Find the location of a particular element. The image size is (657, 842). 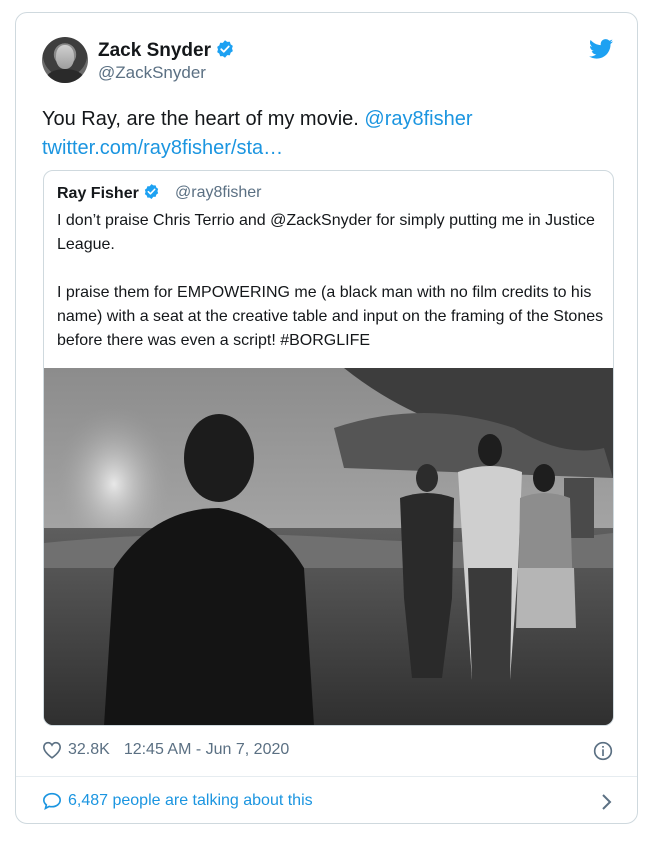

talking-count: 6,487 people are talking about this is located at coordinates (190, 801).